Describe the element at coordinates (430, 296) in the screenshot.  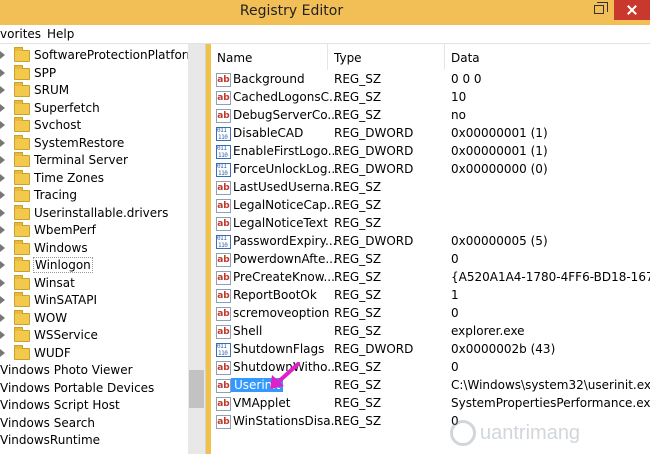
I see `value-row: ab ReportBootOk REG_SZ 1` at that location.